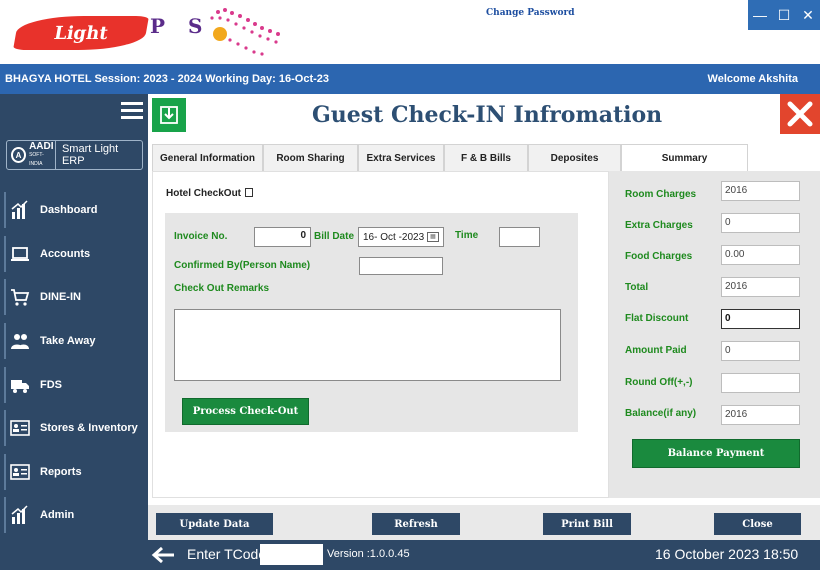  I want to click on aadi-logo: A AADI SOFT-INDIA, so click(31, 155).